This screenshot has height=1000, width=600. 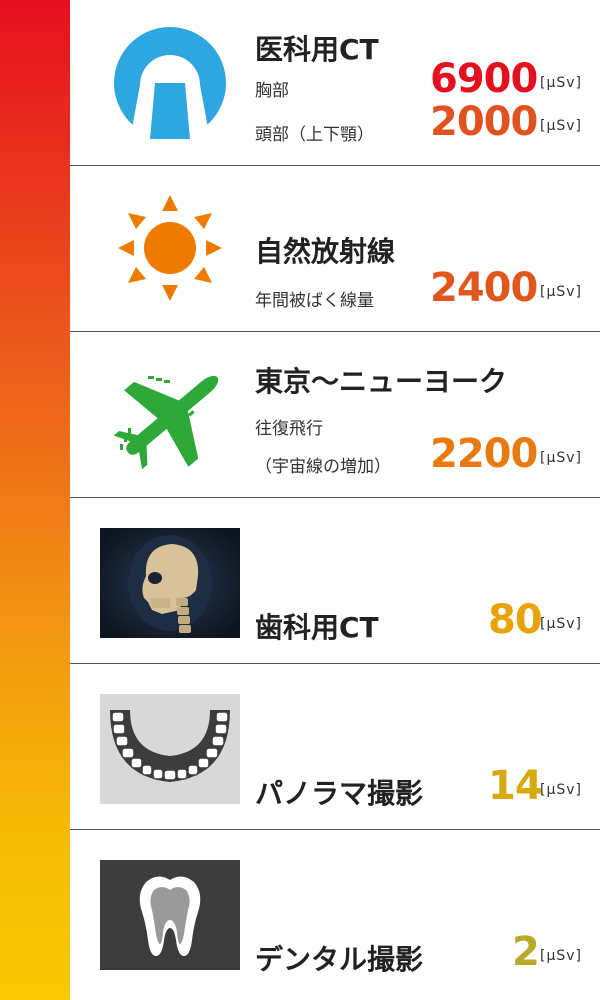 I want to click on sun-icon, so click(x=170, y=246).